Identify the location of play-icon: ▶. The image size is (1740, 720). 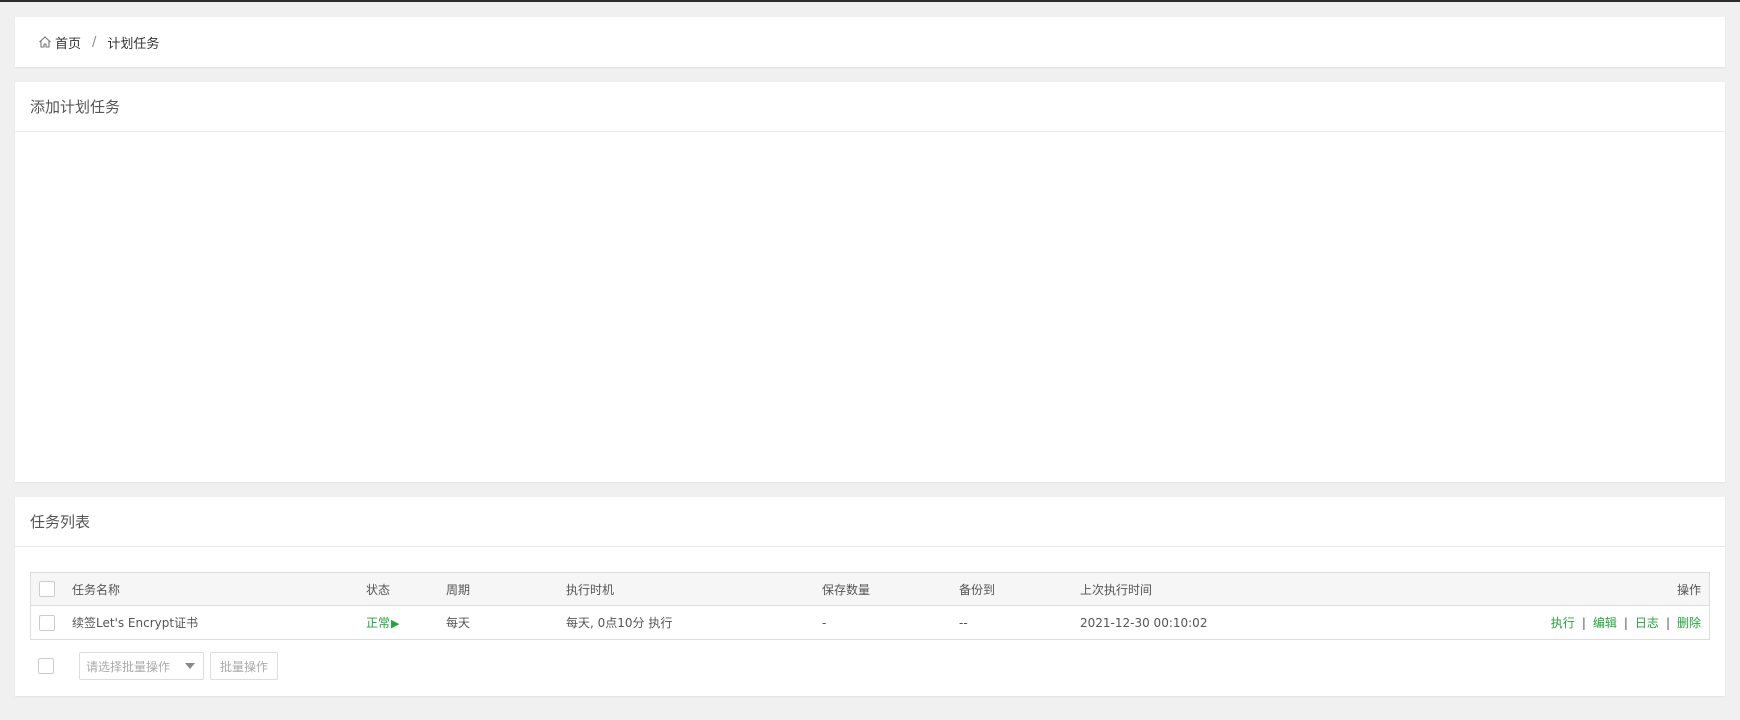
(395, 623).